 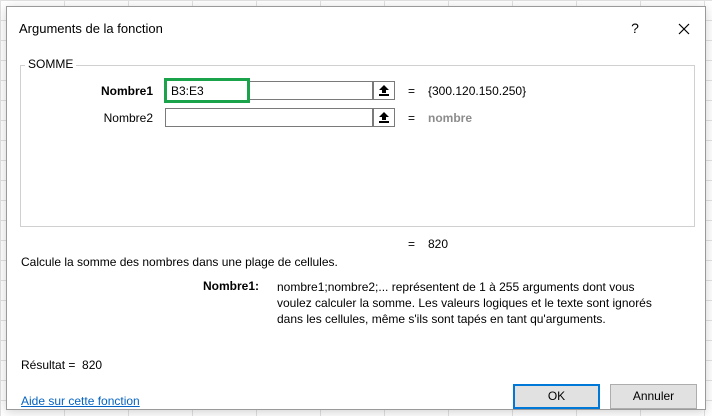 I want to click on function-name: SOMME, so click(x=51, y=64).